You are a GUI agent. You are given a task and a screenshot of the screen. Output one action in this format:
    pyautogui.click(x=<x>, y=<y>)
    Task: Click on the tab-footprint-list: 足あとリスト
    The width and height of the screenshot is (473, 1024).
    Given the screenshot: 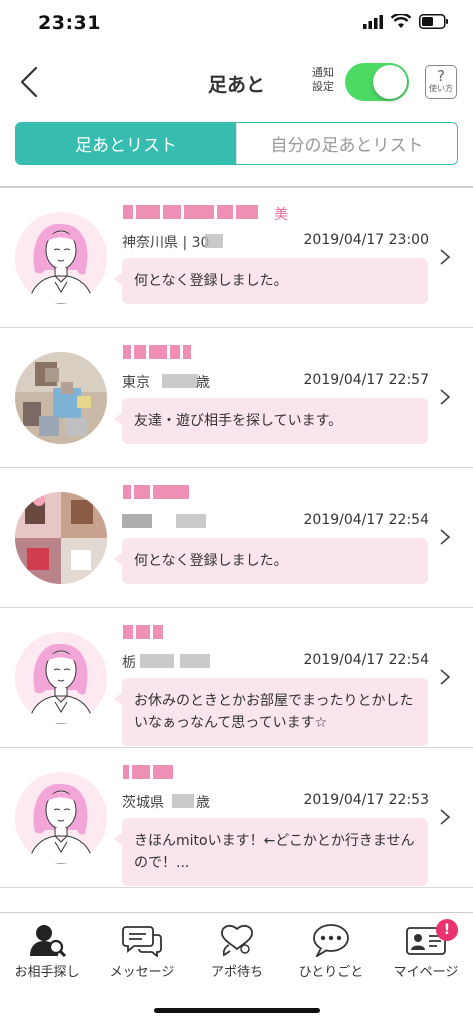 What is the action you would take?
    pyautogui.click(x=126, y=143)
    